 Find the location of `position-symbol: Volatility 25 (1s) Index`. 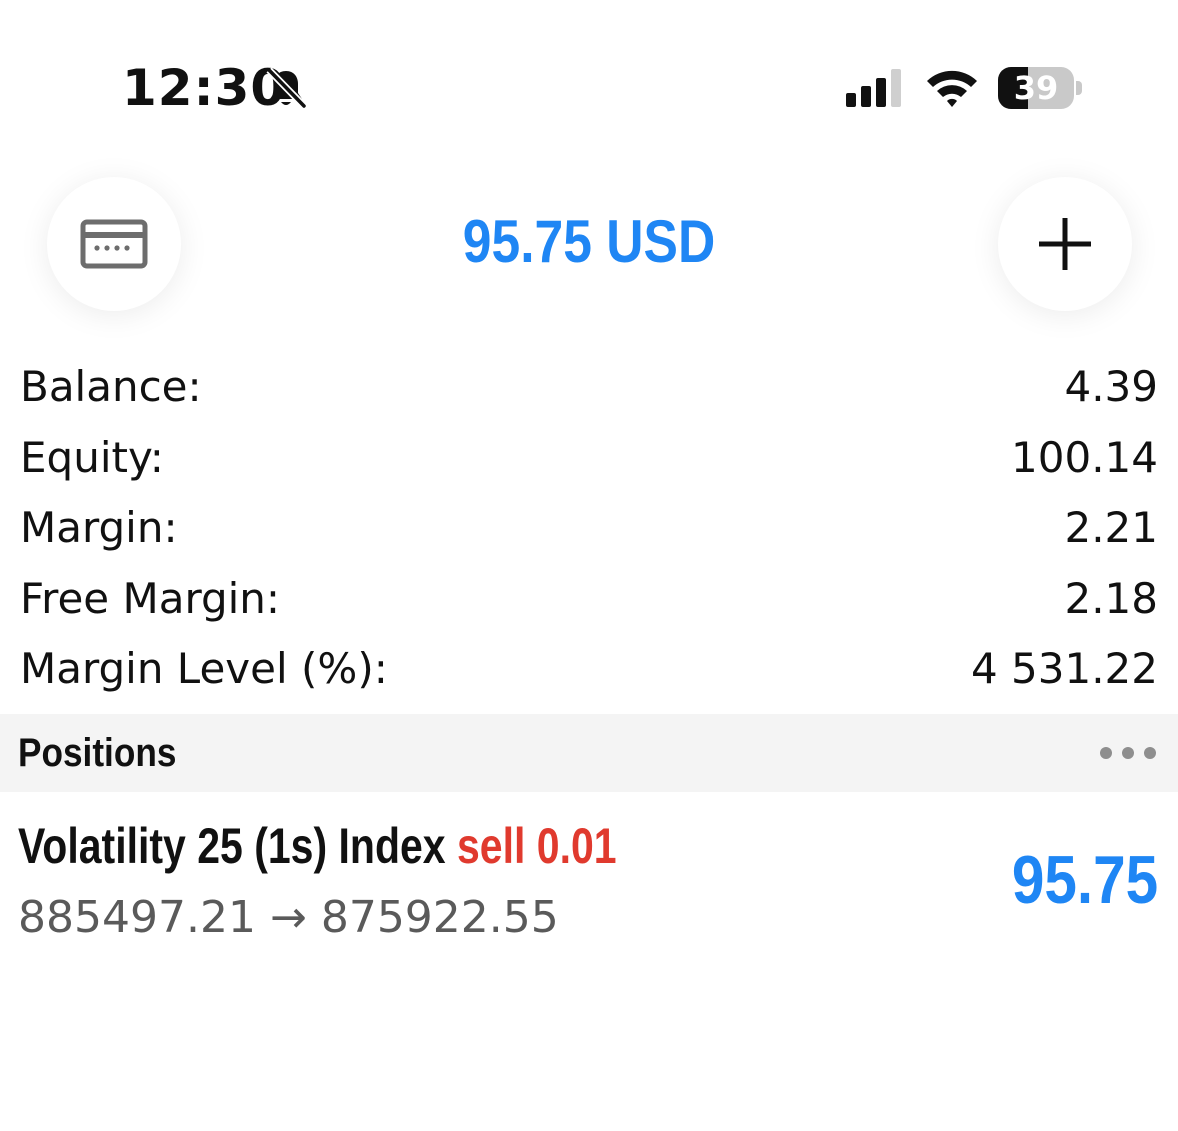

position-symbol: Volatility 25 (1s) Index is located at coordinates (232, 846).